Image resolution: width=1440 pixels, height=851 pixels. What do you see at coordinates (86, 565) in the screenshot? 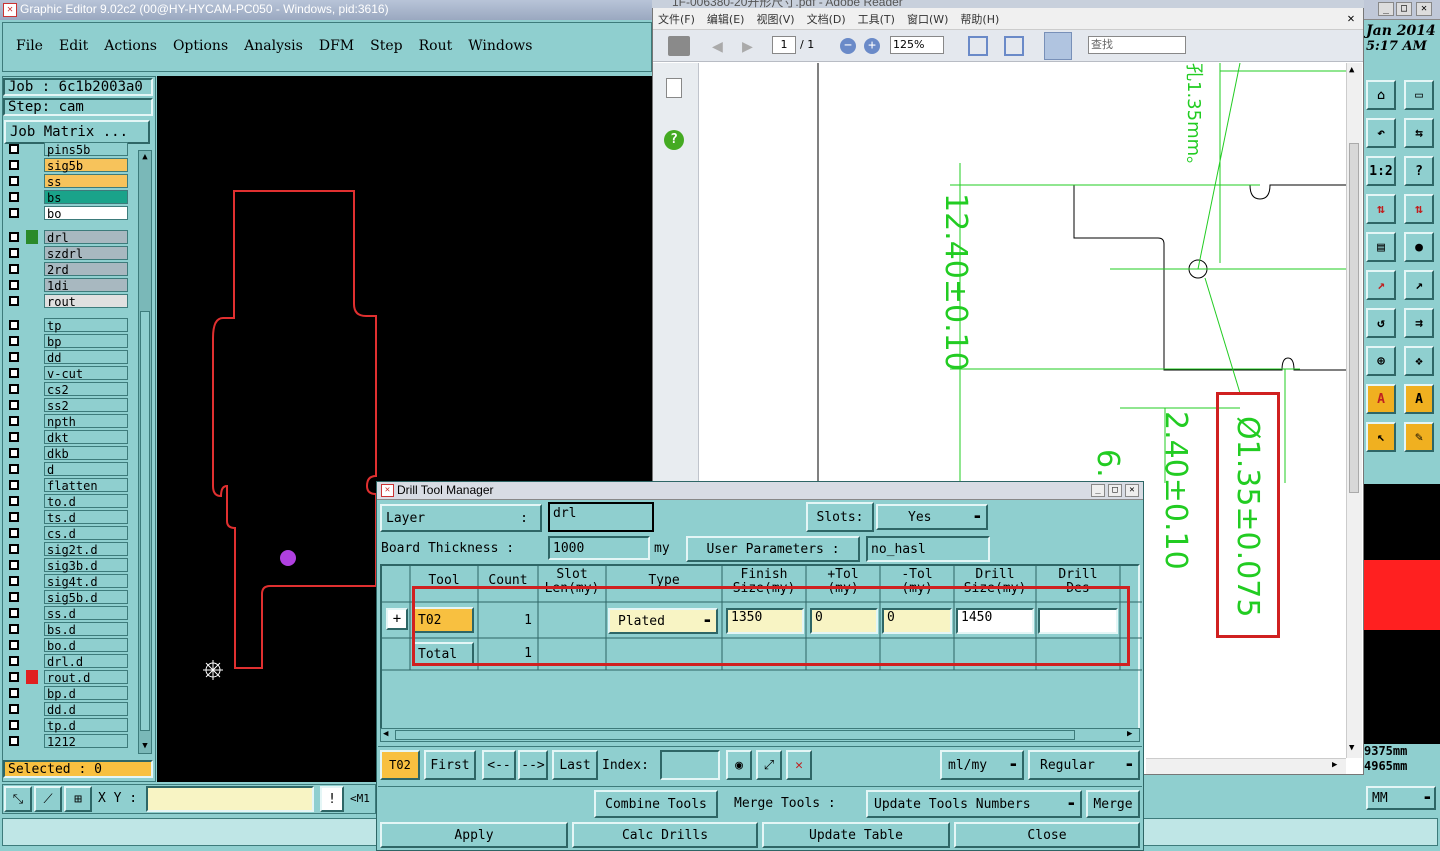
I see `layer-name: sig3b.d` at bounding box center [86, 565].